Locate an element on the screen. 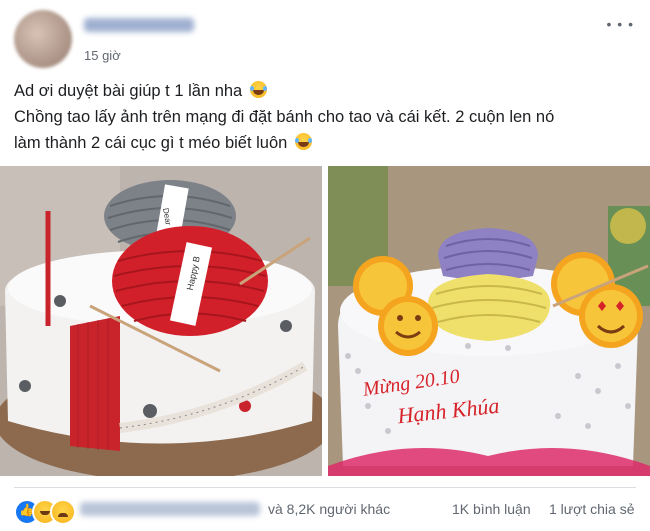 This screenshot has height=531, width=650. avatar is located at coordinates (43, 39).